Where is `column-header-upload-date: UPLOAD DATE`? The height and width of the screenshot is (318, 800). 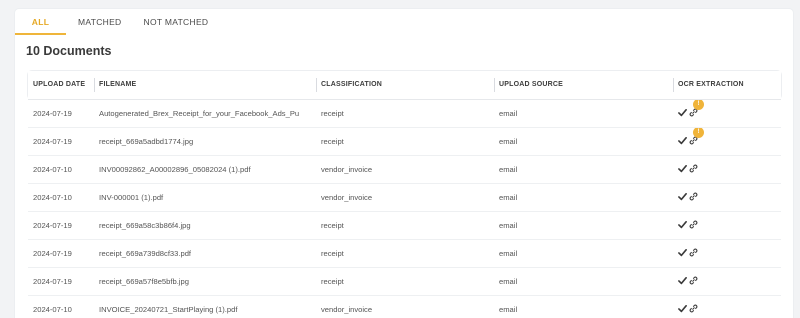
column-header-upload-date: UPLOAD DATE is located at coordinates (61, 85).